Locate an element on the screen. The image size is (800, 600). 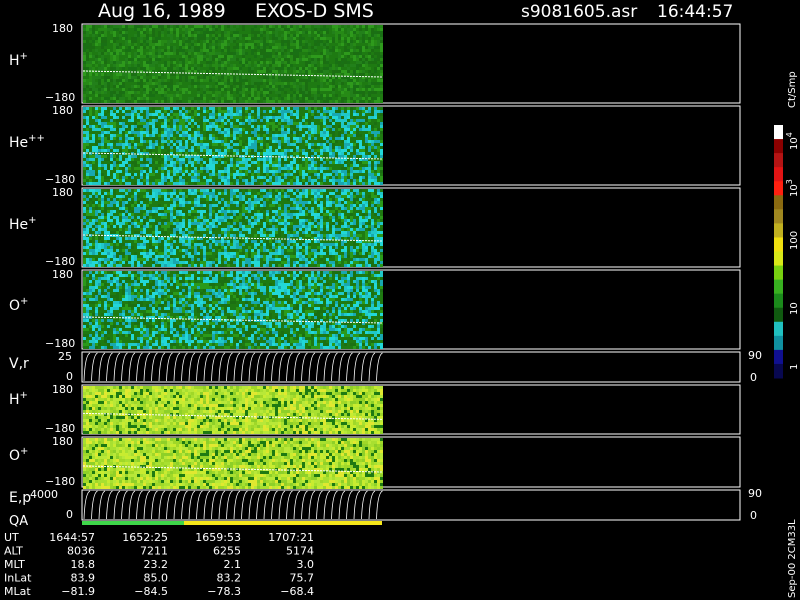
qa-bar-yellow is located at coordinates (283, 523).